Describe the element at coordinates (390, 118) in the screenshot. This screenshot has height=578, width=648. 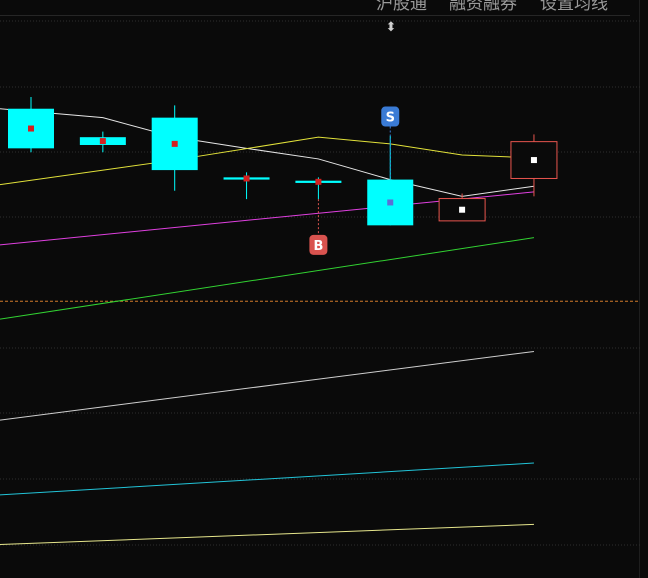
I see `sell-signal-label: S` at that location.